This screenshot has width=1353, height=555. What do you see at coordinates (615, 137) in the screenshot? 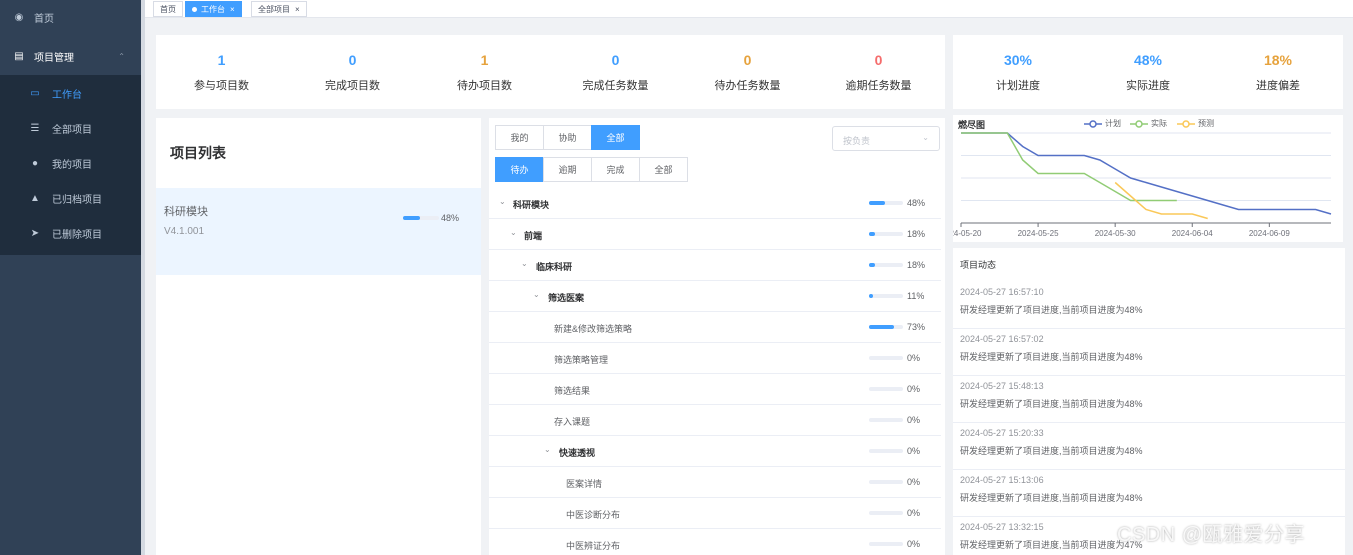
I see `filter-all-button: 全部` at bounding box center [615, 137].